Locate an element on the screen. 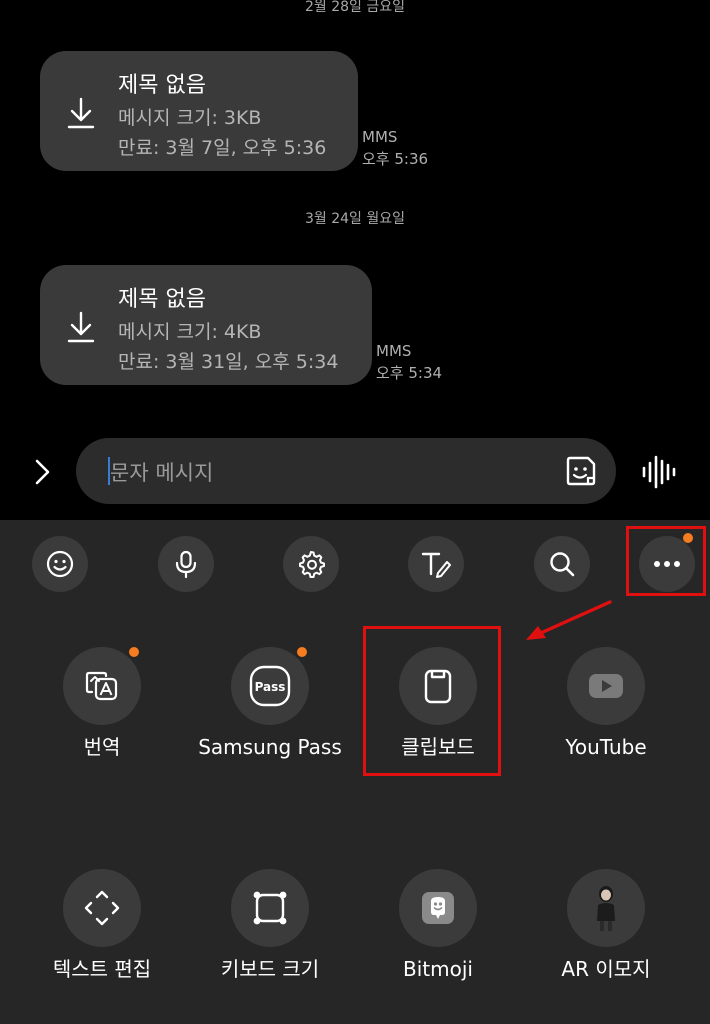 The height and width of the screenshot is (1024, 710). date-separator: 3월 24일 월요일 is located at coordinates (355, 219).